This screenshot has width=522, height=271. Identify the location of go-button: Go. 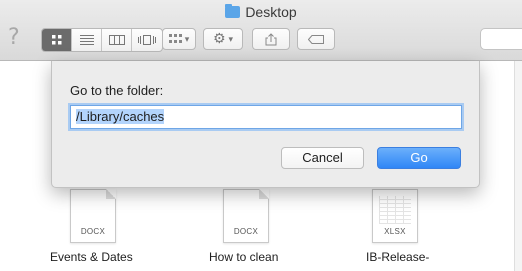
(419, 158).